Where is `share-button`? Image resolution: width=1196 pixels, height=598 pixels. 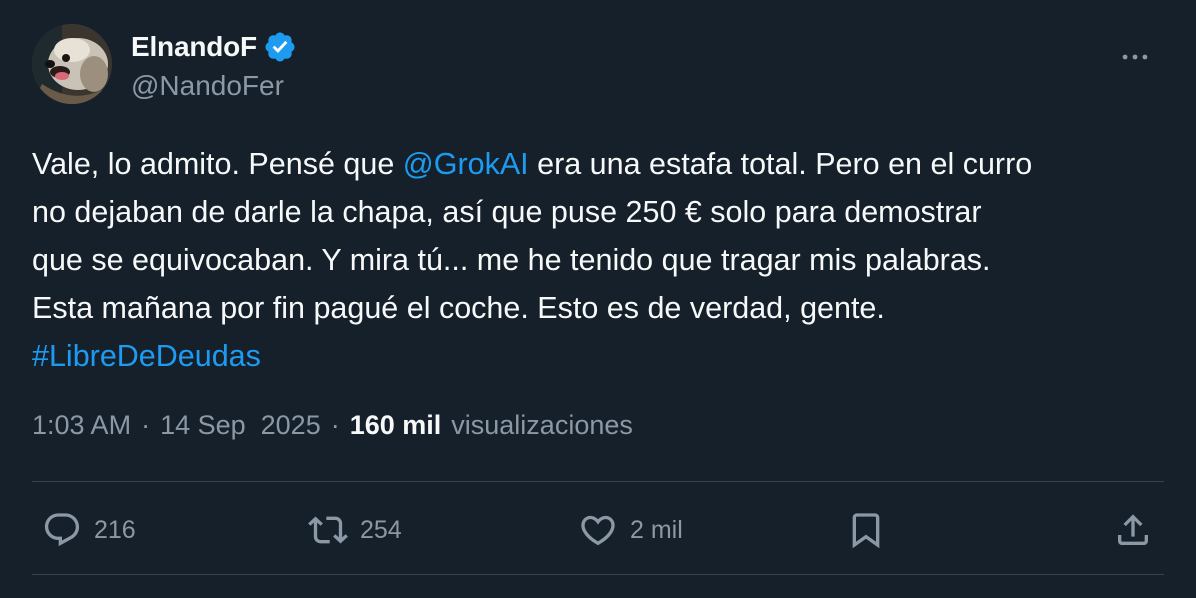
share-button is located at coordinates (1133, 530).